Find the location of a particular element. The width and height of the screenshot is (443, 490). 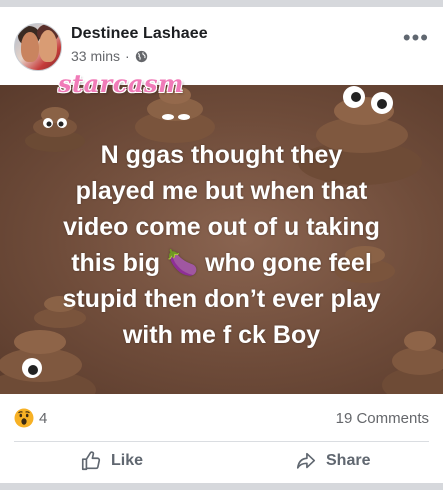

like-button: Like is located at coordinates (111, 461).